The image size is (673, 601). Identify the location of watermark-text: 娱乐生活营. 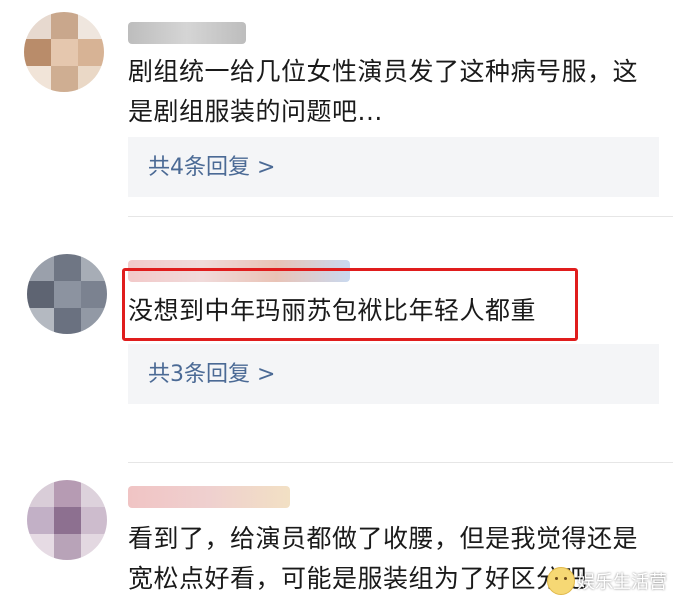
(622, 582).